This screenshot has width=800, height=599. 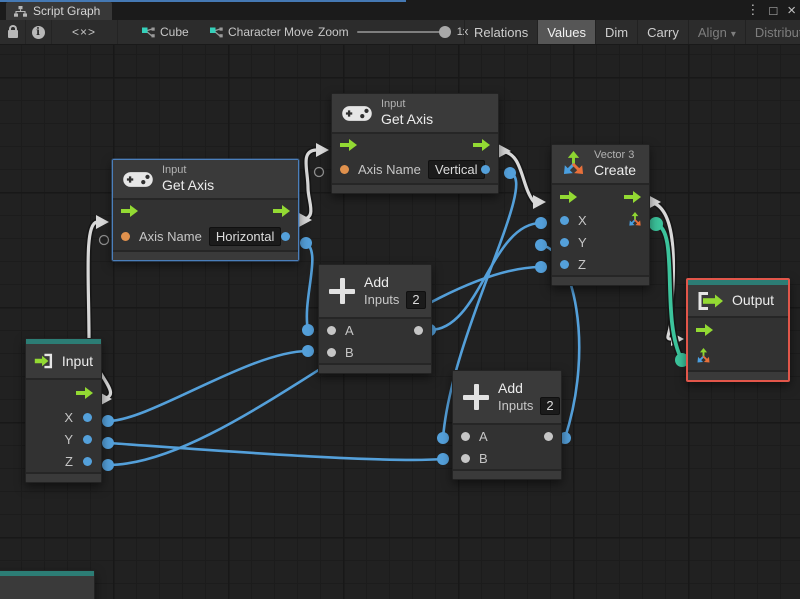 I want to click on node-add-2: Add Inputs 2 A B, so click(x=507, y=425).